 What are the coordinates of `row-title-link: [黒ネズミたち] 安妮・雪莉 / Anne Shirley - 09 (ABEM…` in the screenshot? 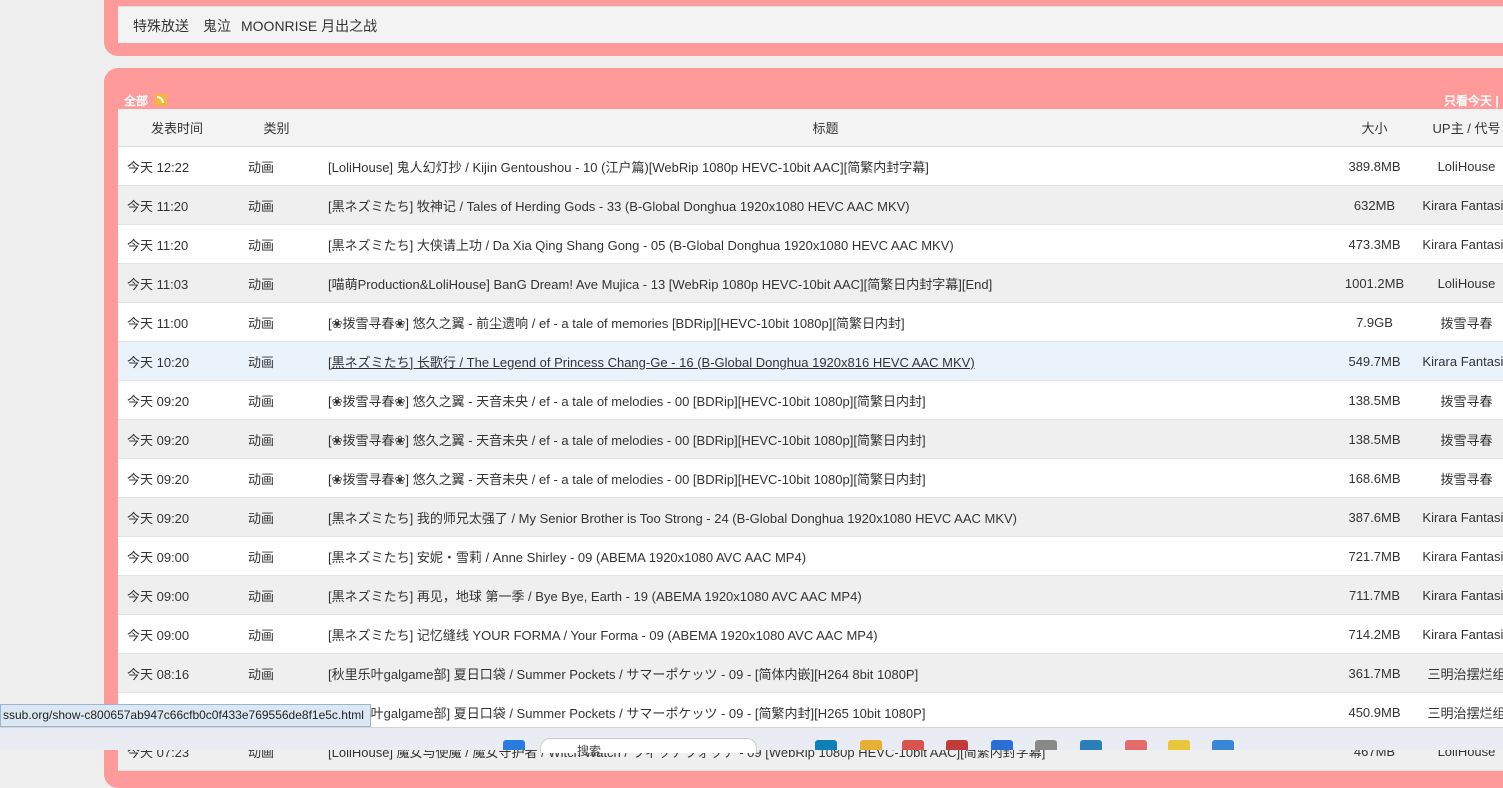 It's located at (567, 557).